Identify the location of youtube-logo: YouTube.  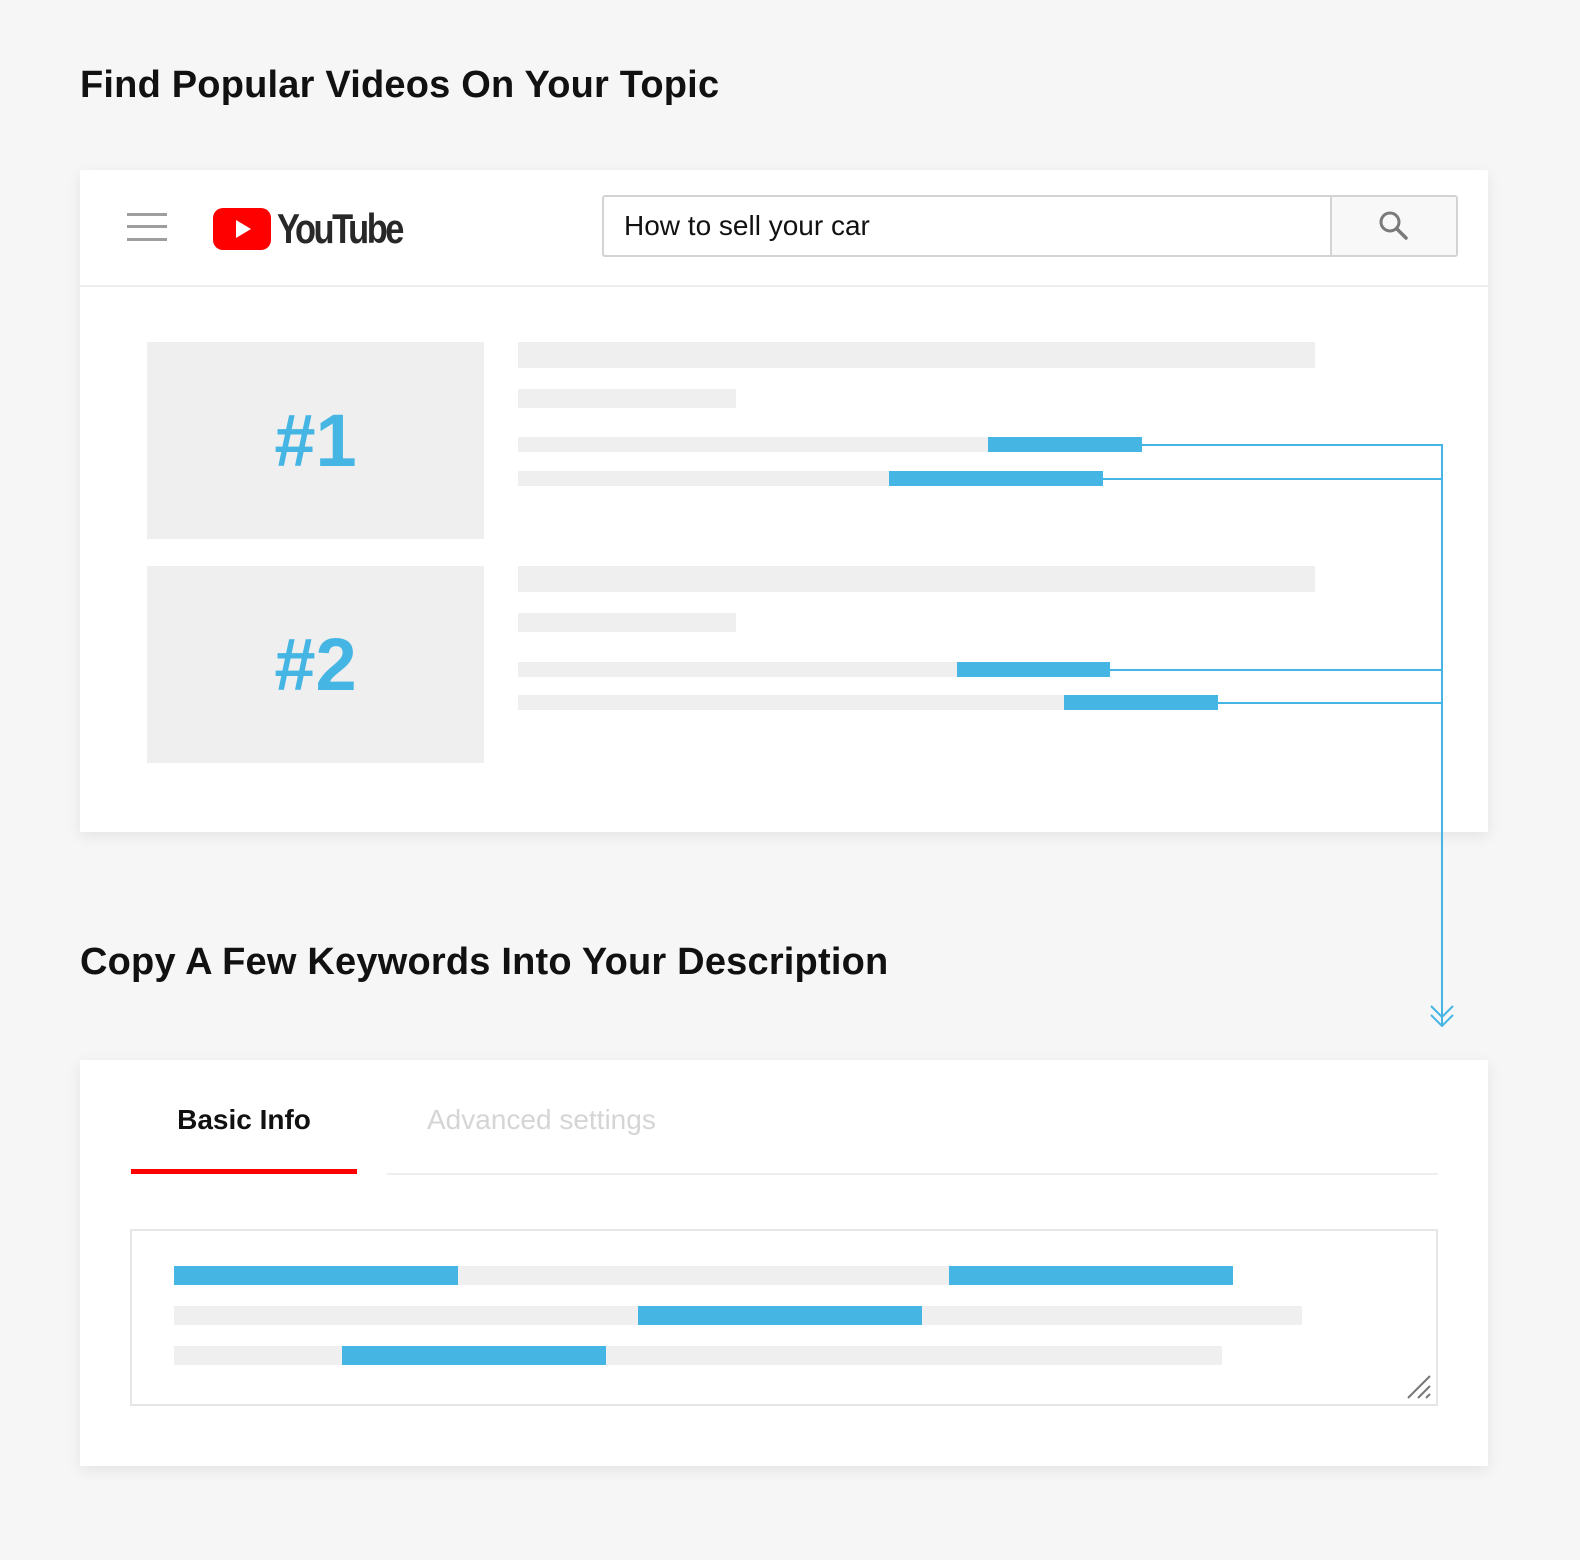
(321, 228).